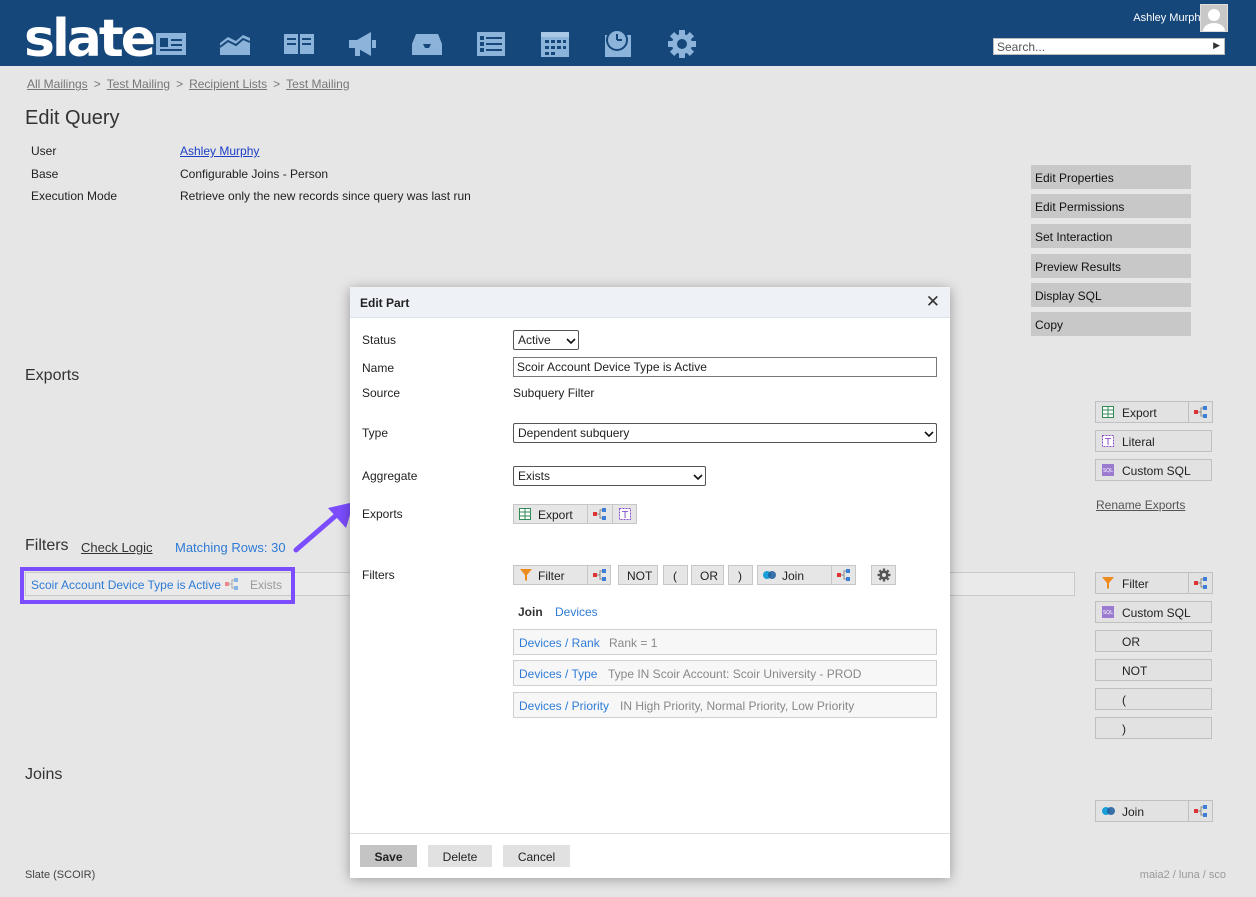  What do you see at coordinates (1182, 875) in the screenshot?
I see `footer-right: maia2 / luna / sco` at bounding box center [1182, 875].